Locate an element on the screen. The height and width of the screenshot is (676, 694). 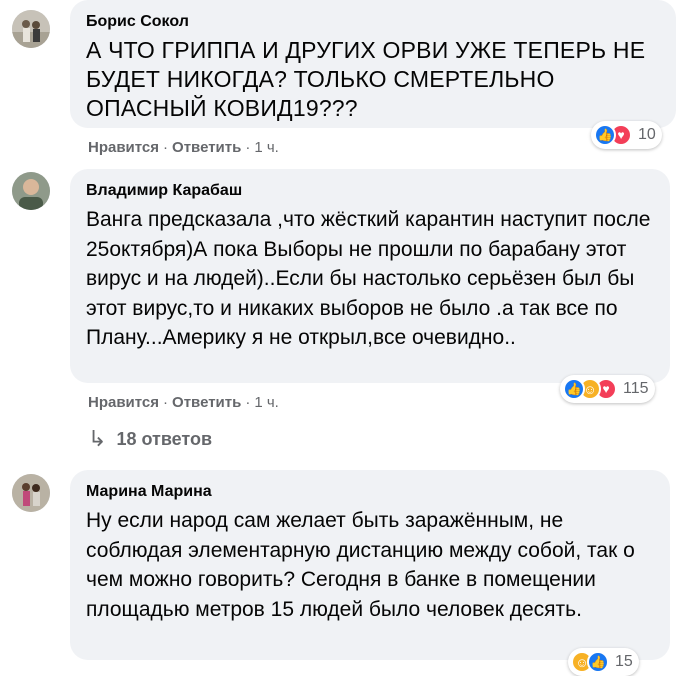
comment-author: Борис Сокол is located at coordinates (373, 22).